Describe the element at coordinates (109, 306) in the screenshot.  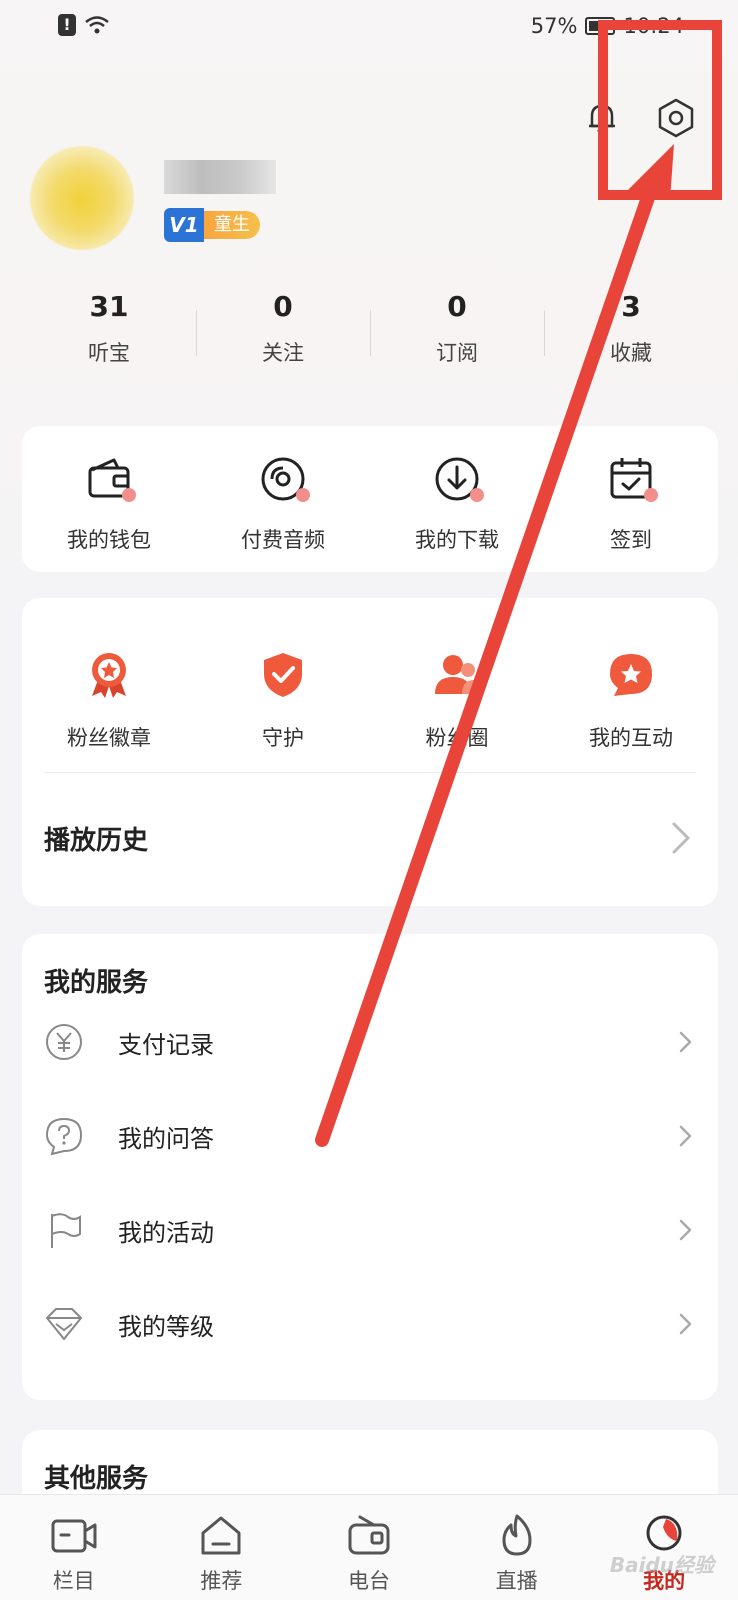
I see `stat-value: 31` at that location.